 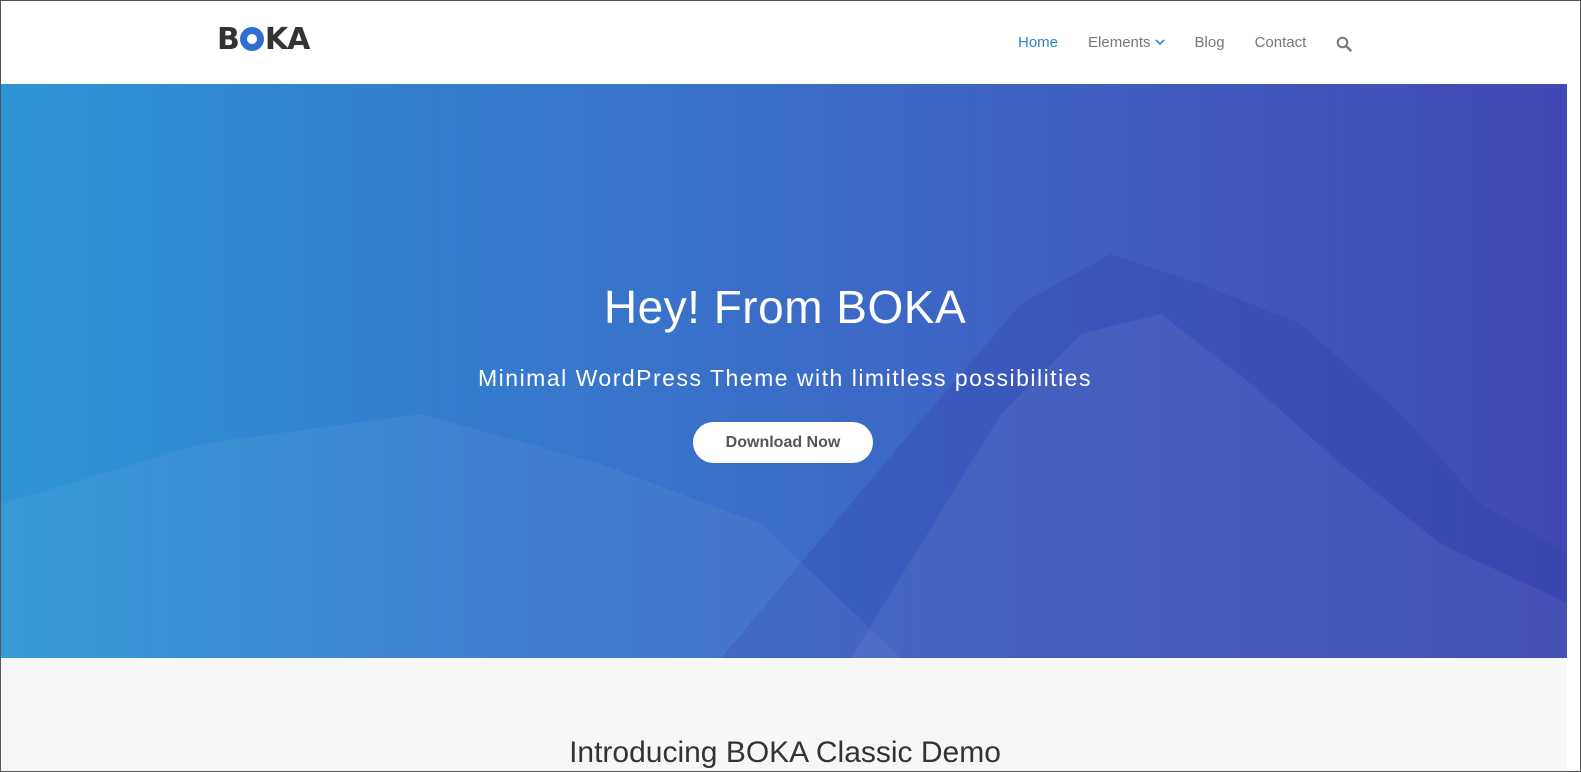 What do you see at coordinates (785, 752) in the screenshot?
I see `intro-title: Introducing BOKA Classic Demo` at bounding box center [785, 752].